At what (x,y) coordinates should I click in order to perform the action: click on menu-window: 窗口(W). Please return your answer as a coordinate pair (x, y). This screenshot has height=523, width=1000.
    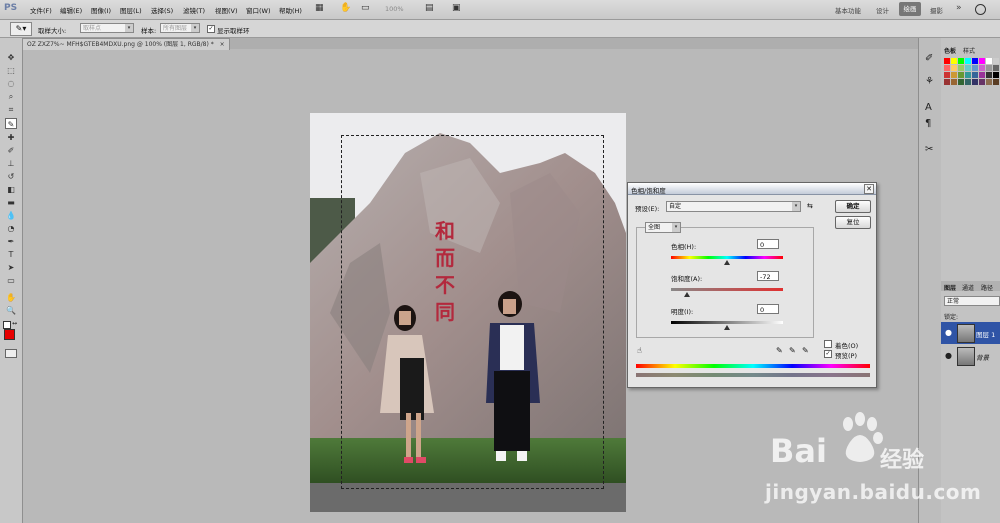
    Looking at the image, I should click on (258, 10).